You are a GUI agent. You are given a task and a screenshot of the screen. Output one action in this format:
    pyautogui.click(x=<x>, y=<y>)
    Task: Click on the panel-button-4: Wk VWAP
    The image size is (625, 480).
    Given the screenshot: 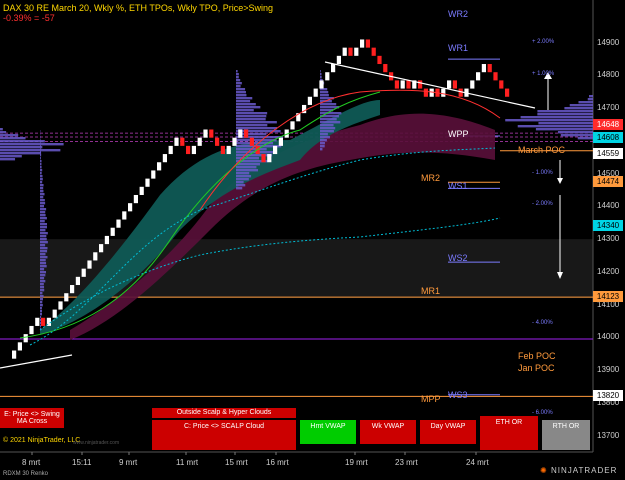 What is the action you would take?
    pyautogui.click(x=388, y=432)
    